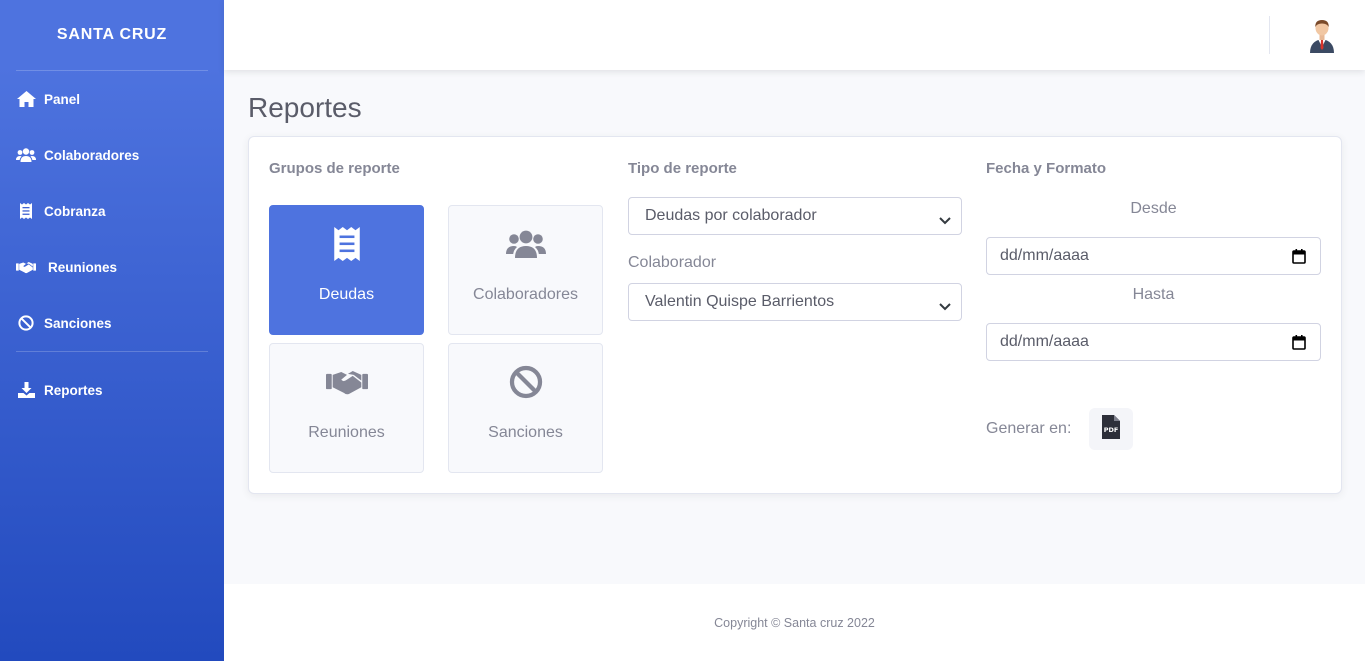 This screenshot has width=1365, height=661. I want to click on group-label: Sanciones, so click(525, 432).